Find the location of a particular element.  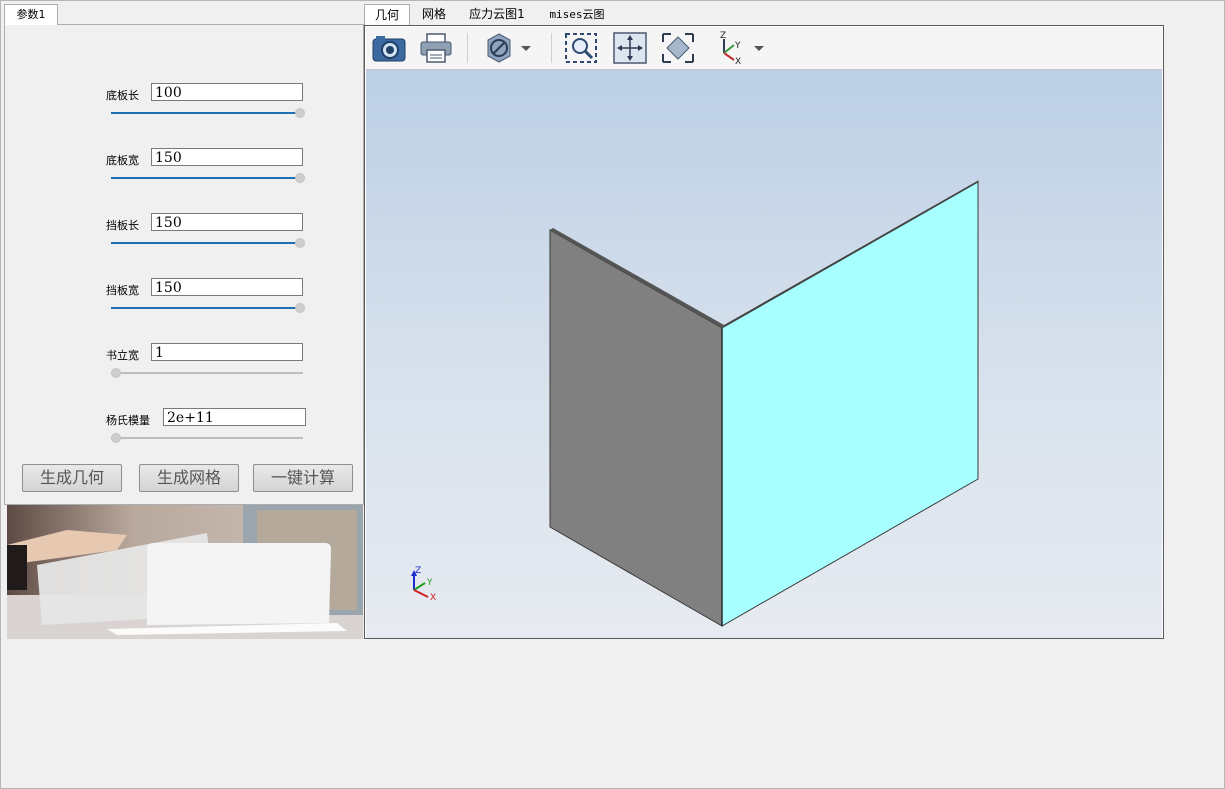

one-click-compute-button: 一键计算 is located at coordinates (303, 478).